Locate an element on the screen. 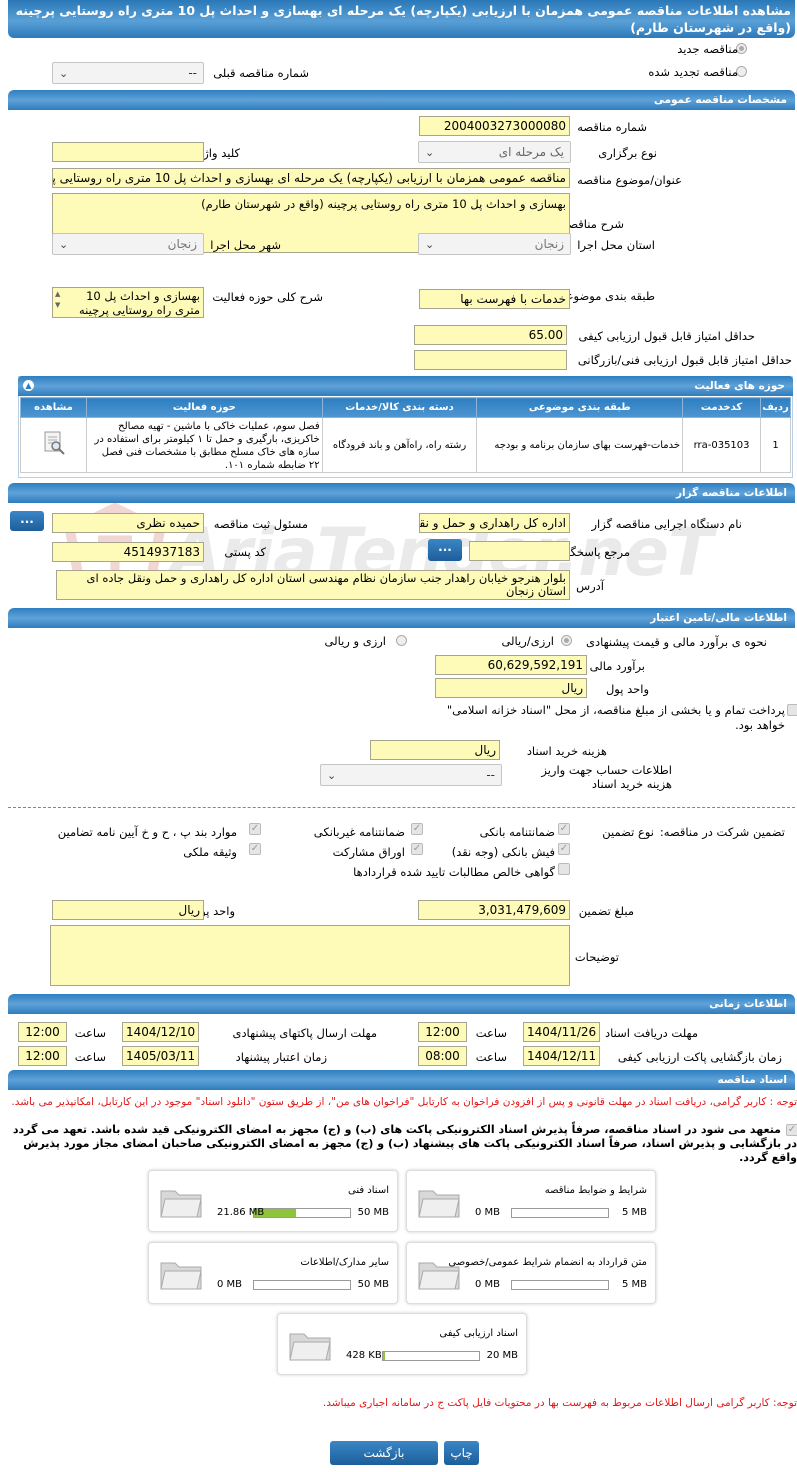 The width and height of the screenshot is (797, 1472). prev-tender-no-select: -- ⌄ is located at coordinates (128, 73).